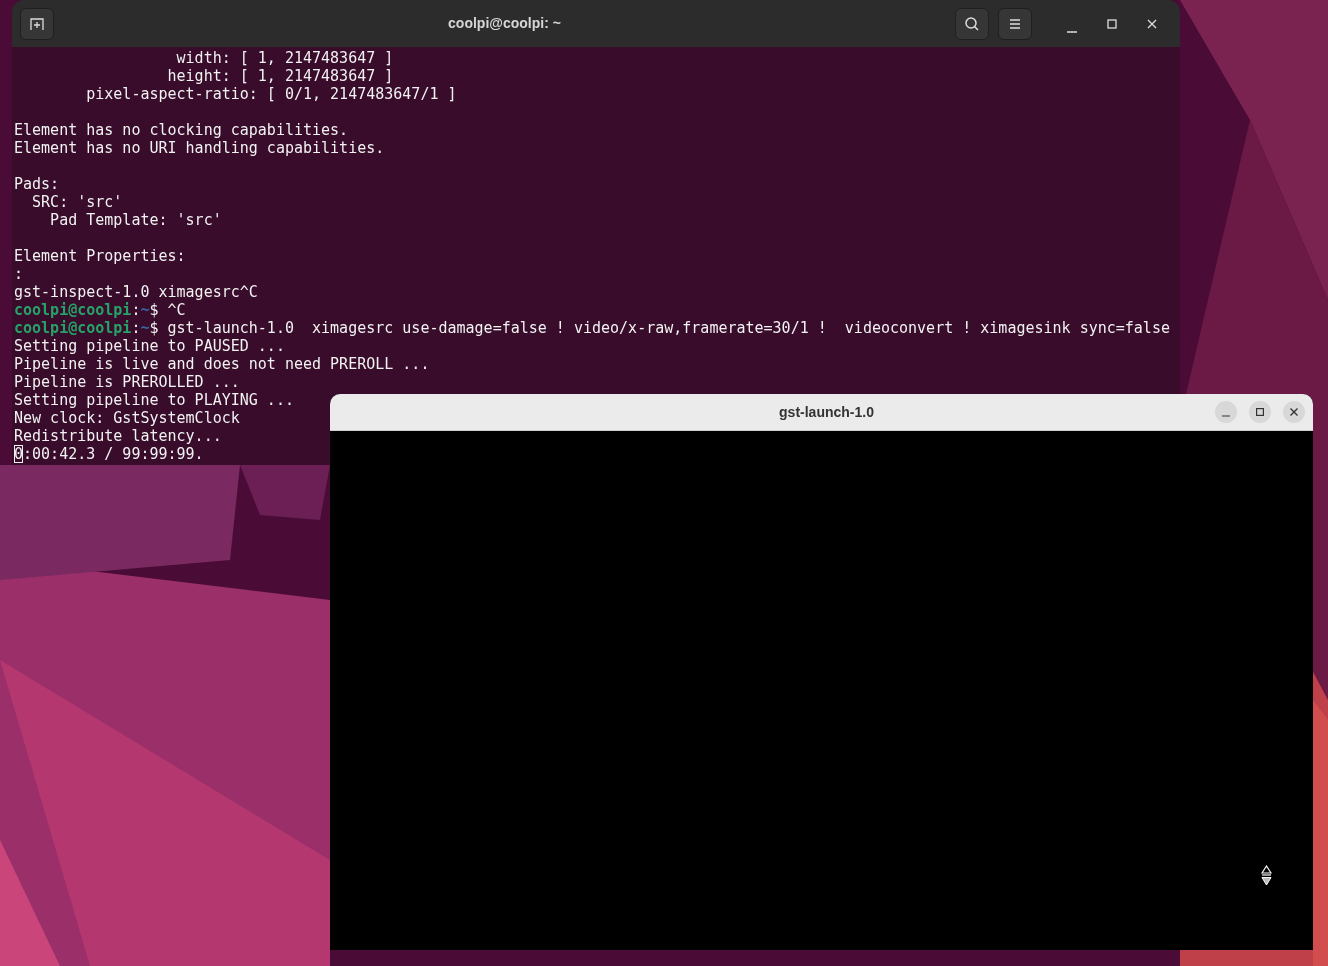 The image size is (1328, 966). I want to click on output-line: height: [ 1, 2147483647 ], so click(280, 76).